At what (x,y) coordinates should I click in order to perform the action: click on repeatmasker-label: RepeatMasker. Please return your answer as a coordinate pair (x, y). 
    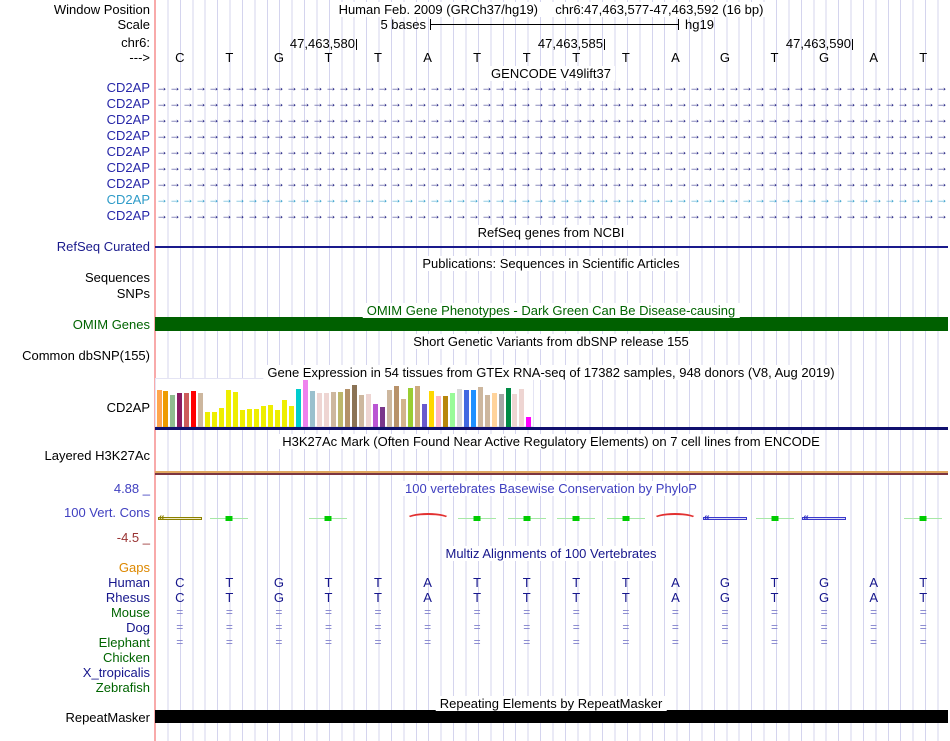
    Looking at the image, I should click on (107, 717).